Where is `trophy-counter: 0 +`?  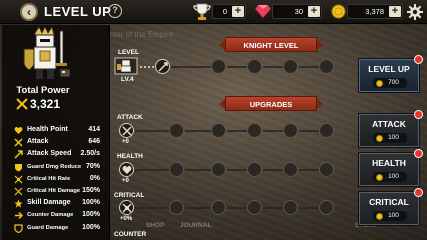
trophy-counter: 0 + is located at coordinates (229, 11).